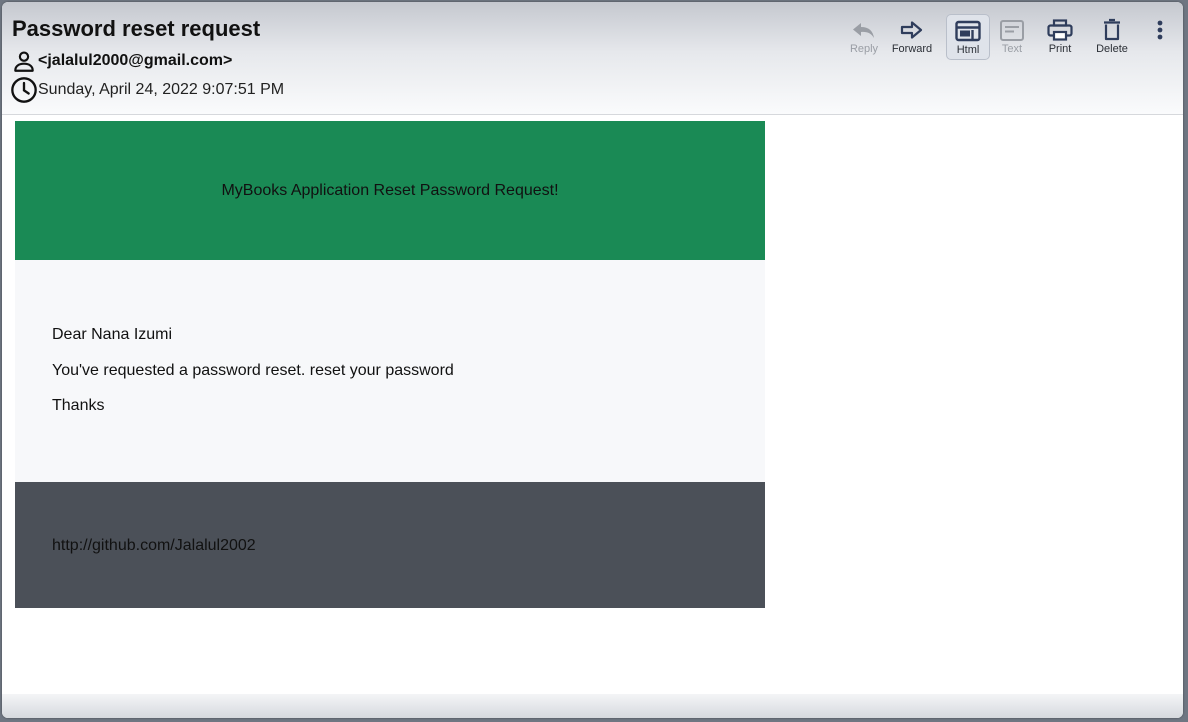 This screenshot has width=1188, height=722. Describe the element at coordinates (136, 28) in the screenshot. I see `email-subject: Password reset request` at that location.